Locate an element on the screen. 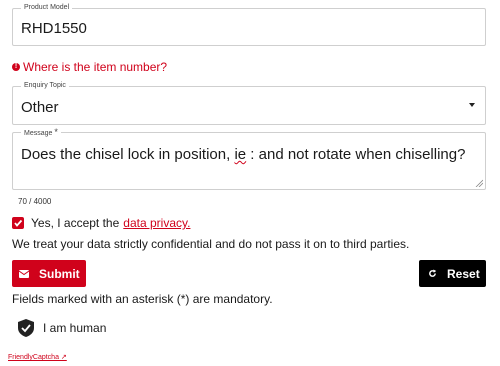 This screenshot has height=366, width=500. product-model-field: Product Model RHD1550 is located at coordinates (249, 24).